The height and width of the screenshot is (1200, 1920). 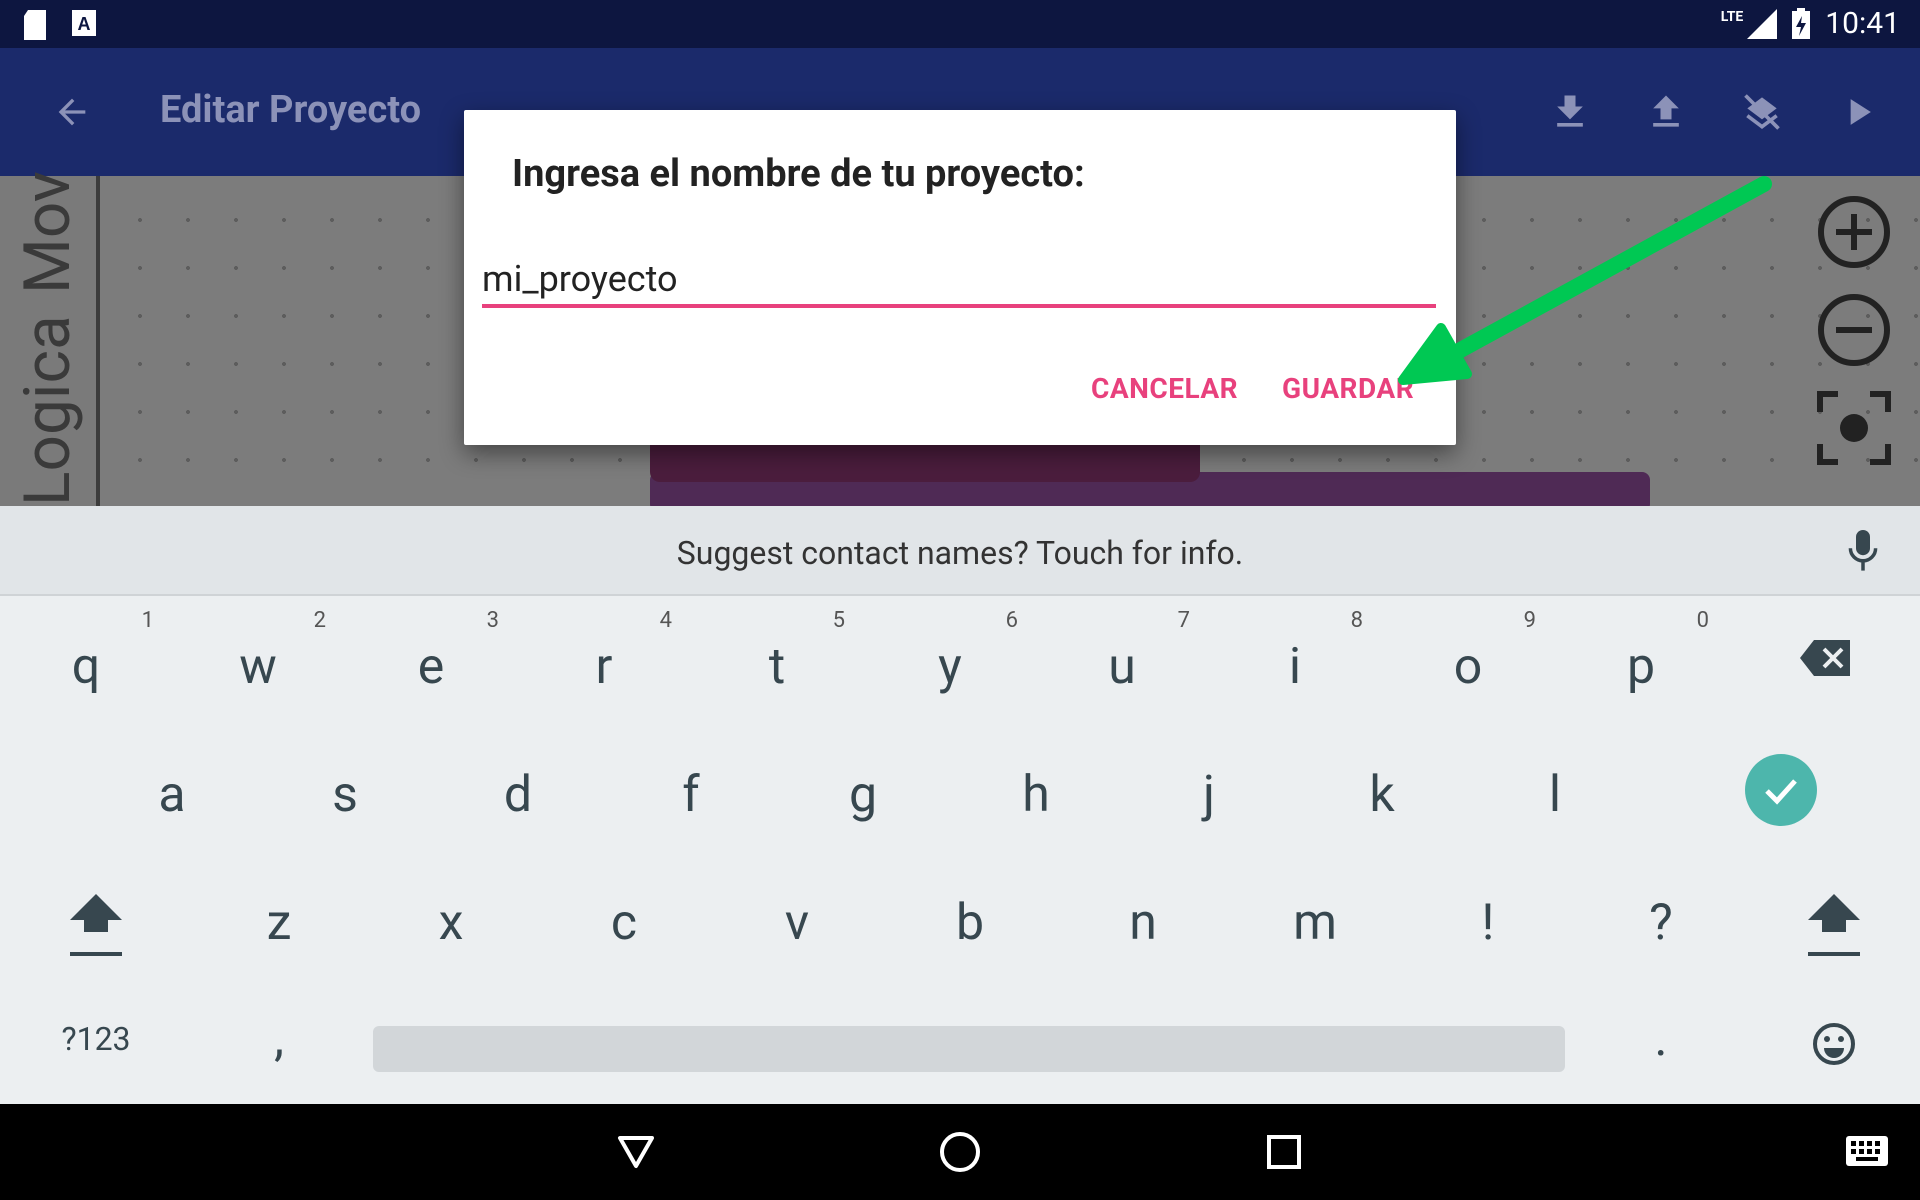 What do you see at coordinates (797, 923) in the screenshot?
I see `key-label: v` at bounding box center [797, 923].